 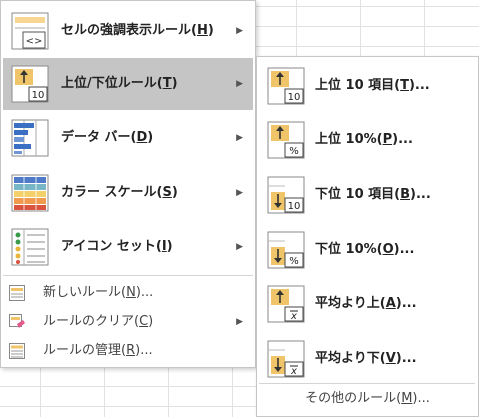 I want to click on new-rule-icon, so click(x=17, y=293).